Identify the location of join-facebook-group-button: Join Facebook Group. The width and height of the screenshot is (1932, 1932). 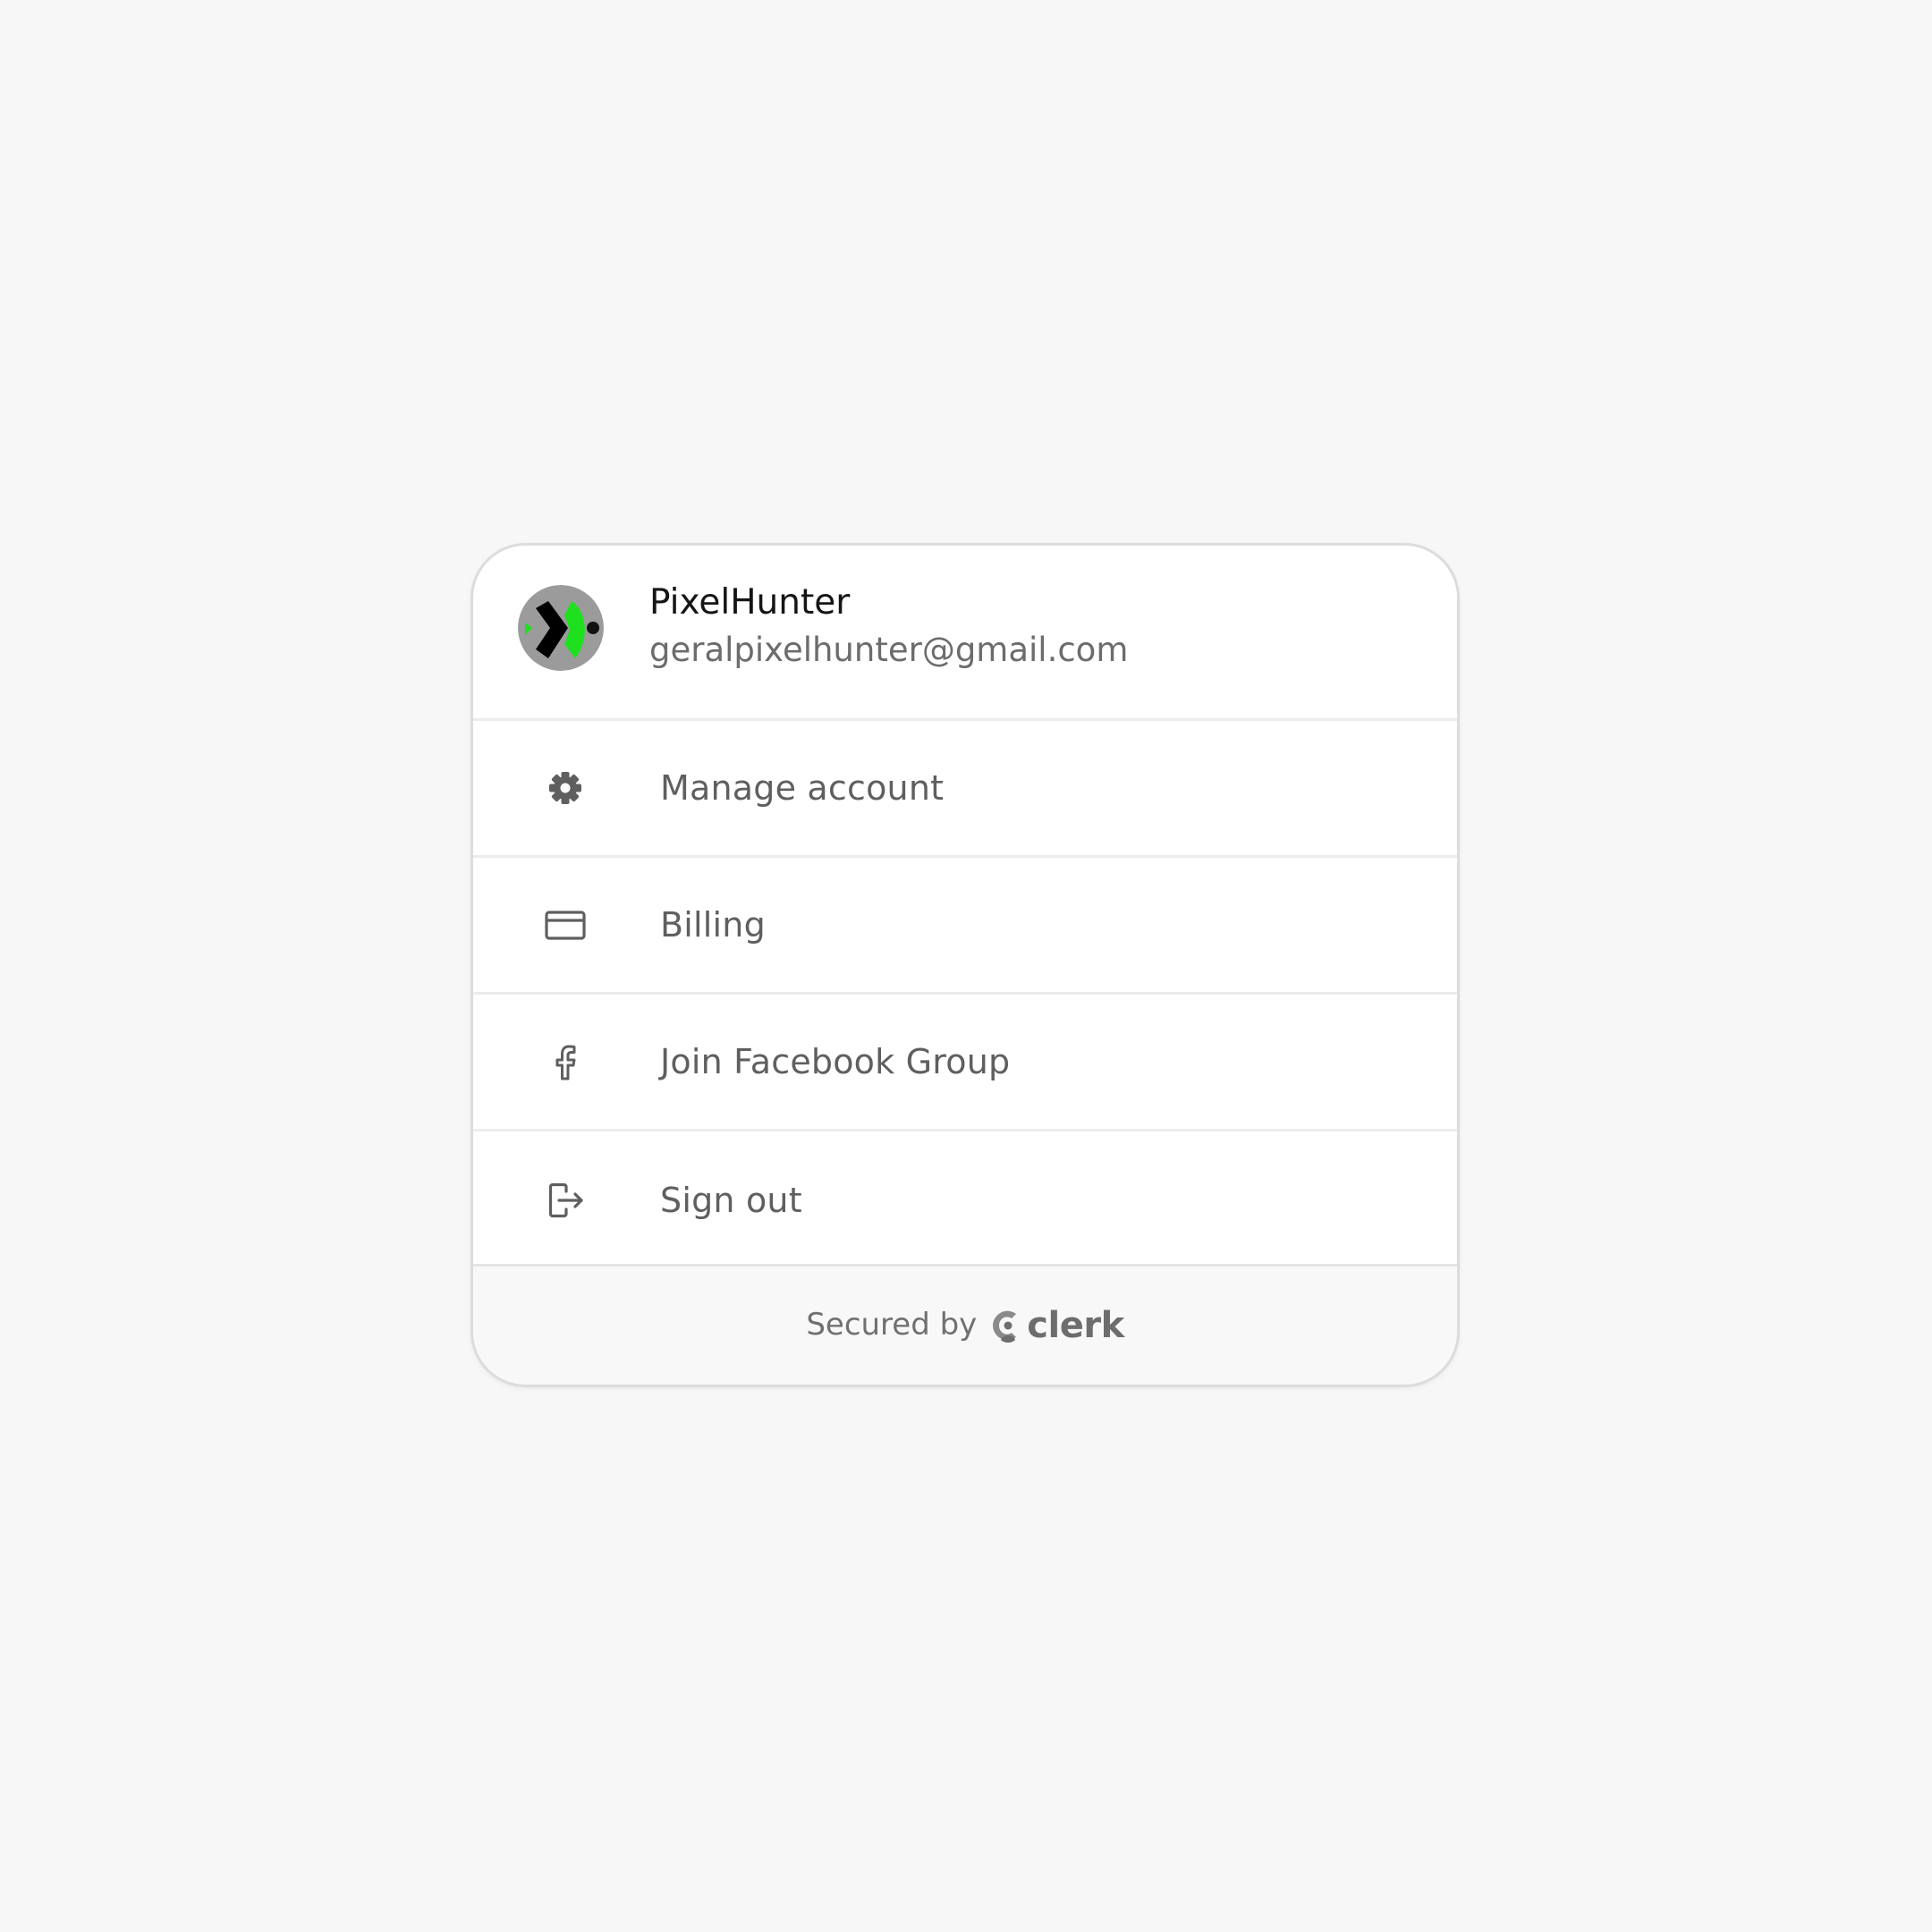
(965, 1063).